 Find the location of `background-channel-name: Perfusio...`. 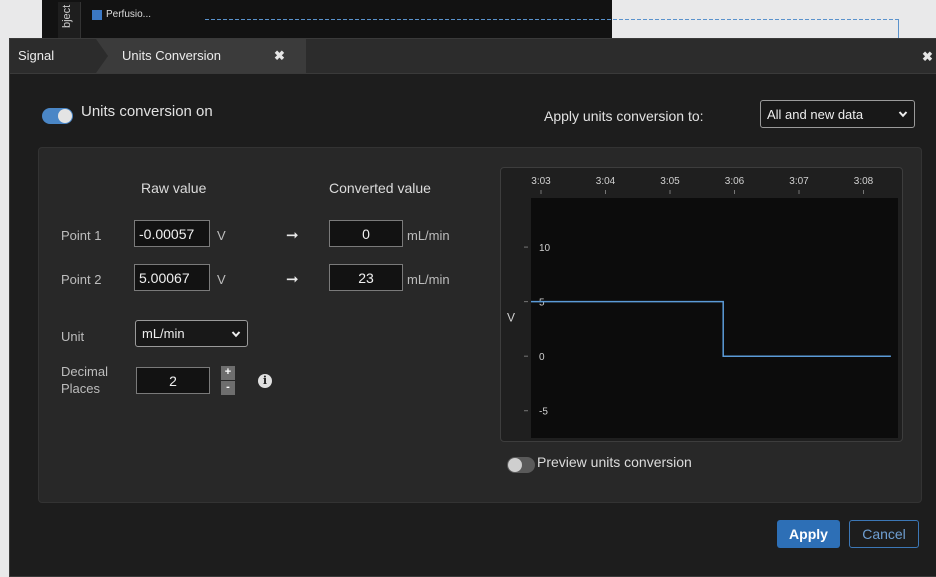

background-channel-name: Perfusio... is located at coordinates (129, 14).